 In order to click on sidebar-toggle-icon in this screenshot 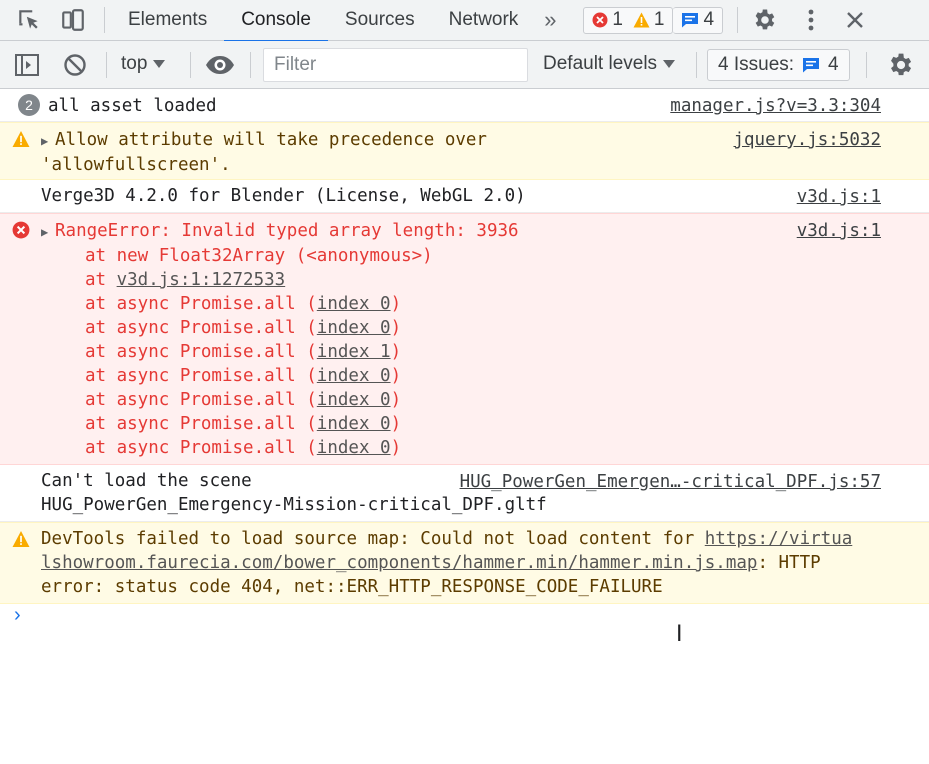, I will do `click(27, 65)`.